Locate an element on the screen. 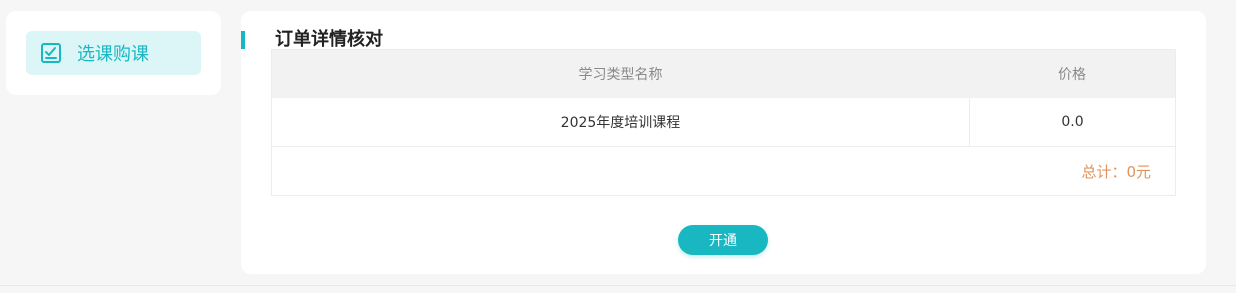  cell-type-name: 2025年度培训课程 is located at coordinates (621, 122).